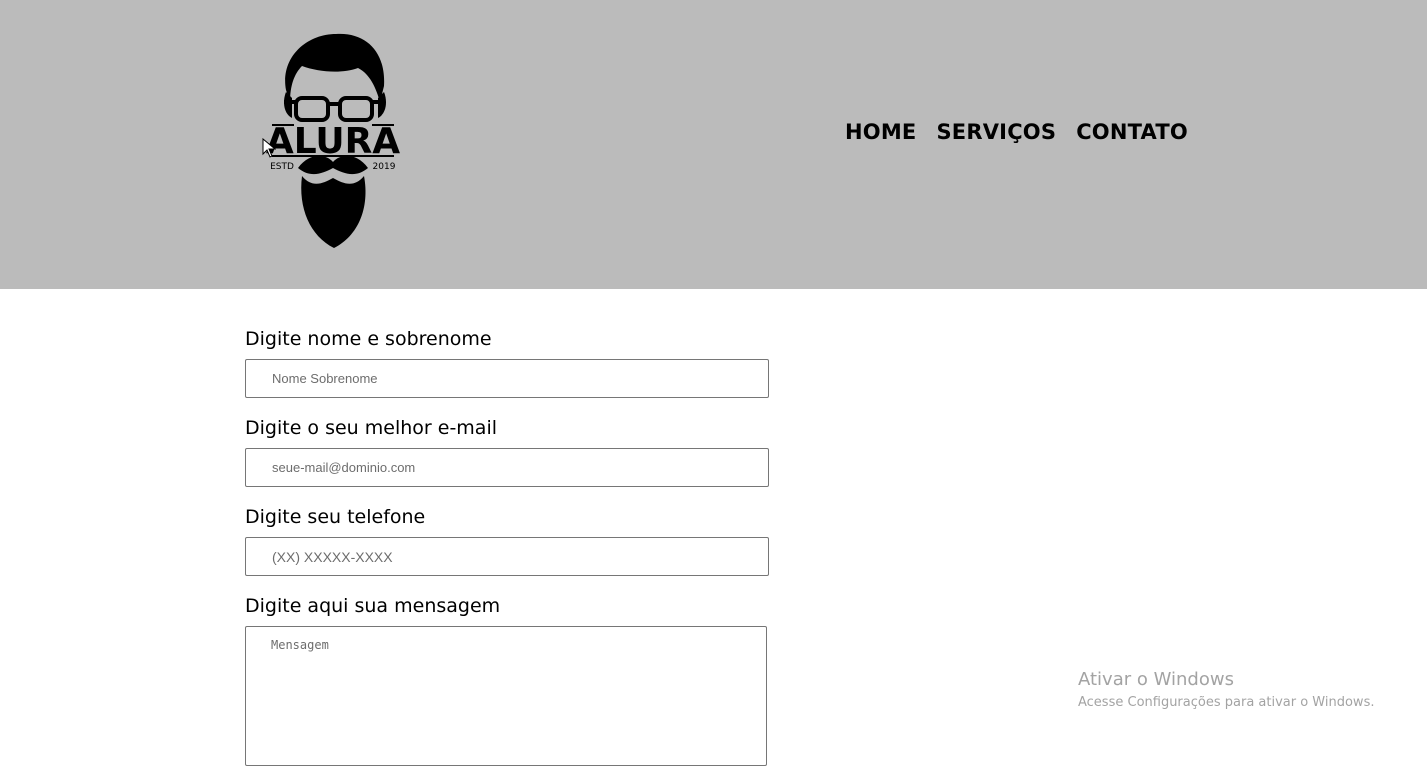 The width and height of the screenshot is (1427, 766). I want to click on name-input, so click(507, 378).